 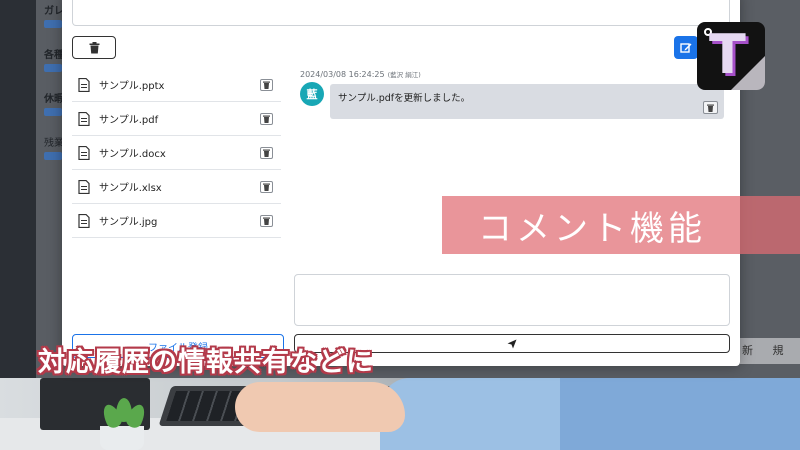 I want to click on feature-banner: コメント機能, so click(x=621, y=225).